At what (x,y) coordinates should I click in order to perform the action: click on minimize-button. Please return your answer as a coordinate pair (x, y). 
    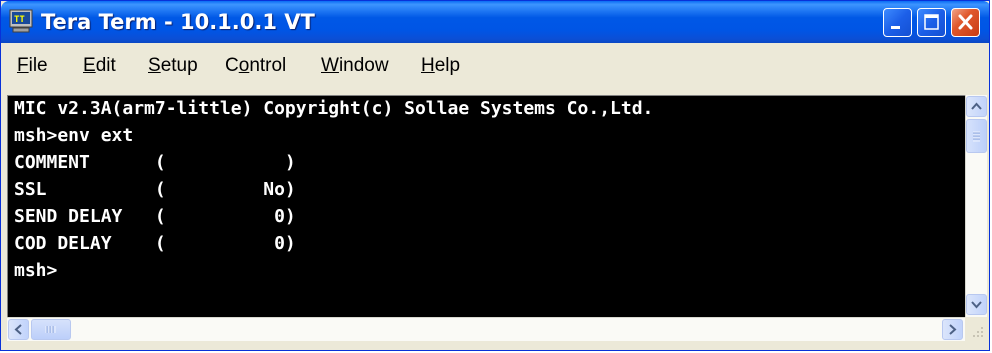
    Looking at the image, I should click on (897, 22).